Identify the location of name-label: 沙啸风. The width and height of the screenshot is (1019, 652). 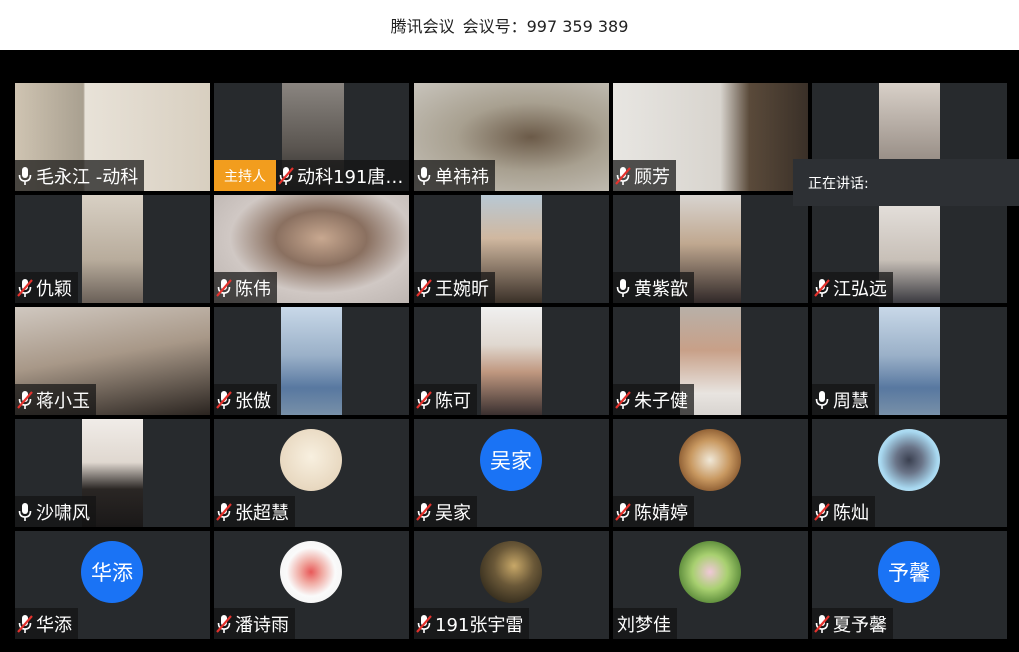
(55, 511).